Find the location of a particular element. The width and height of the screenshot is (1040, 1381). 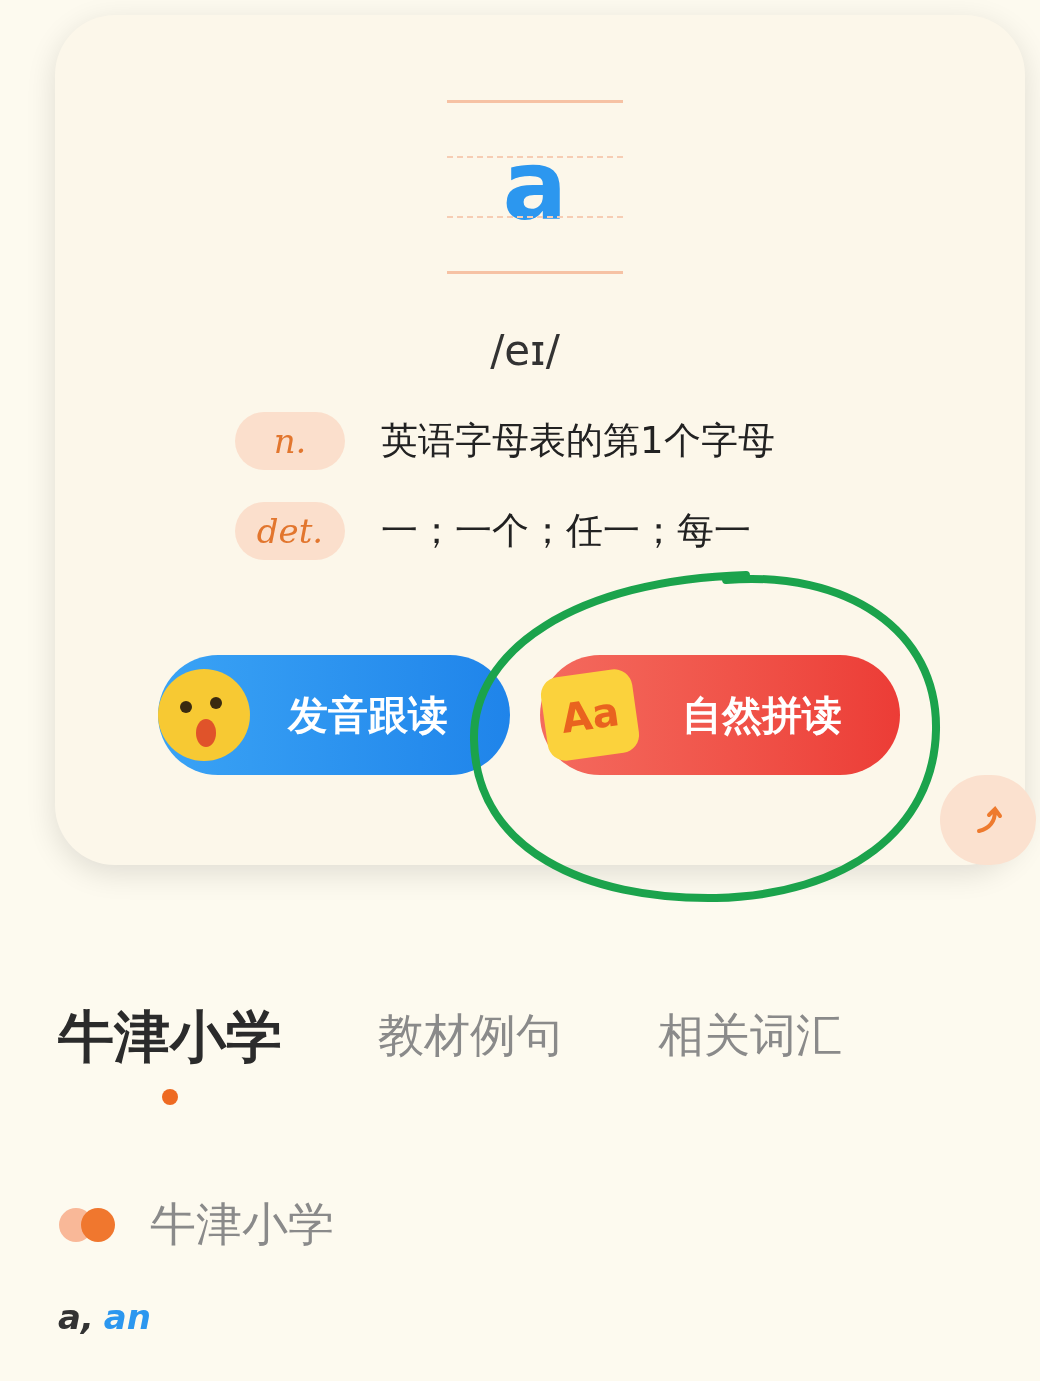

phonics-button: Aa 自然拼读 is located at coordinates (720, 715).